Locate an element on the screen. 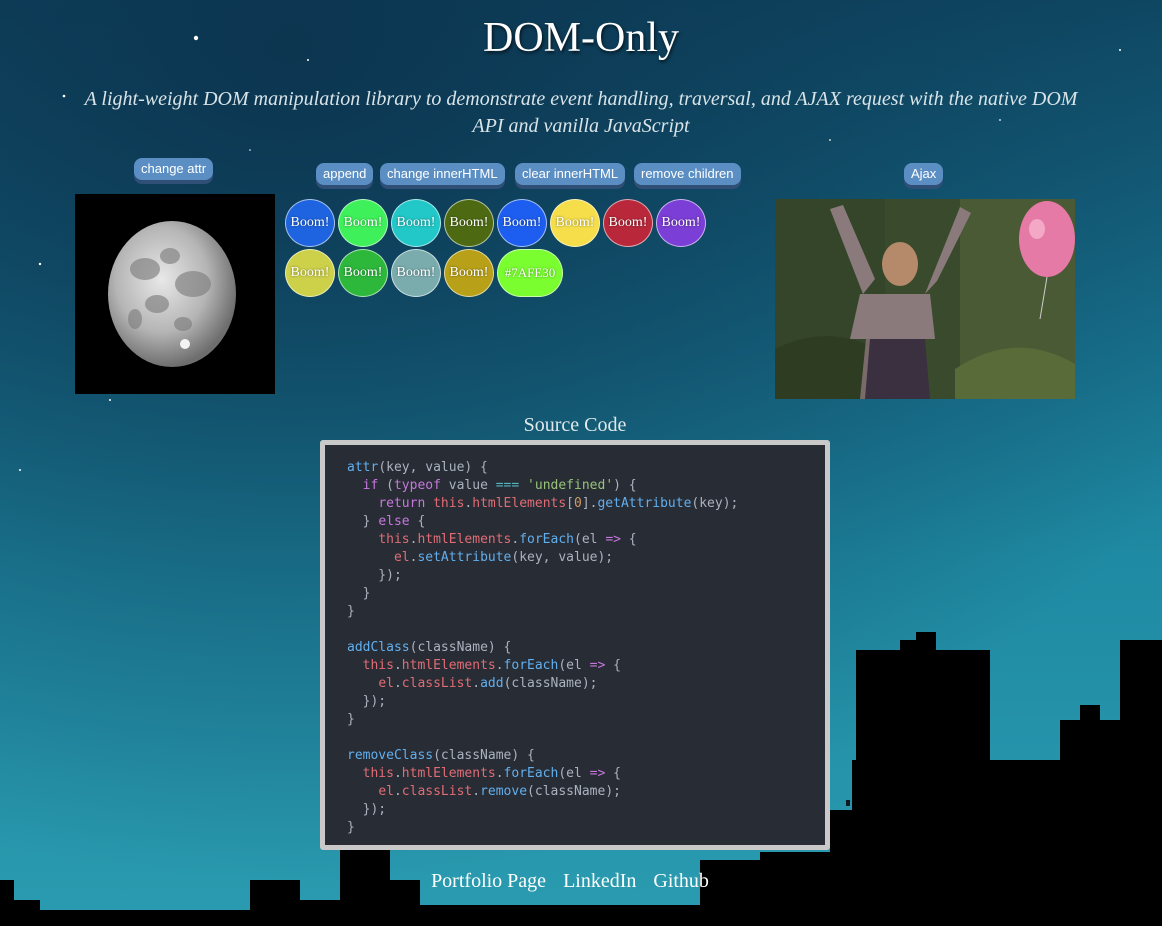 The height and width of the screenshot is (926, 1162). source-code-label: Source Code is located at coordinates (575, 425).